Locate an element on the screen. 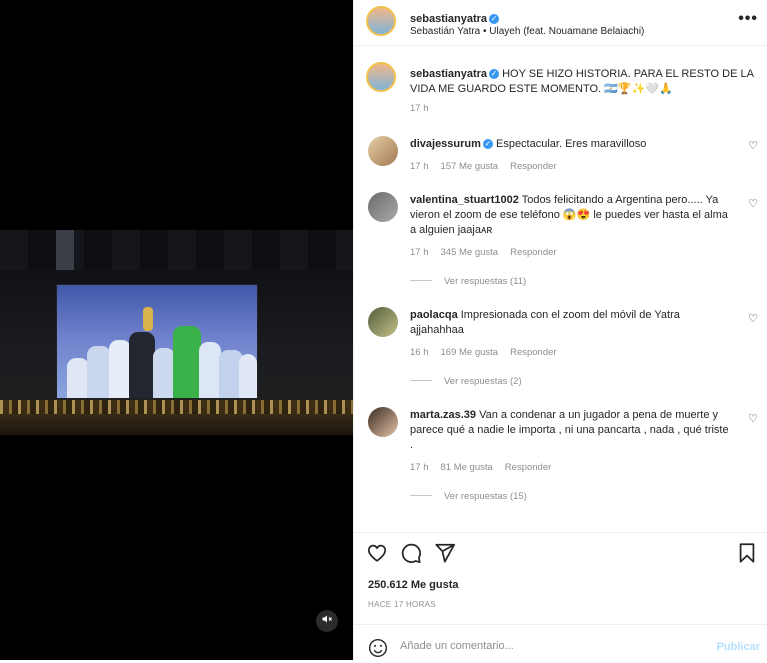 Image resolution: width=767 pixels, height=663 pixels. more-horizontal-icon: ••• is located at coordinates (748, 19).